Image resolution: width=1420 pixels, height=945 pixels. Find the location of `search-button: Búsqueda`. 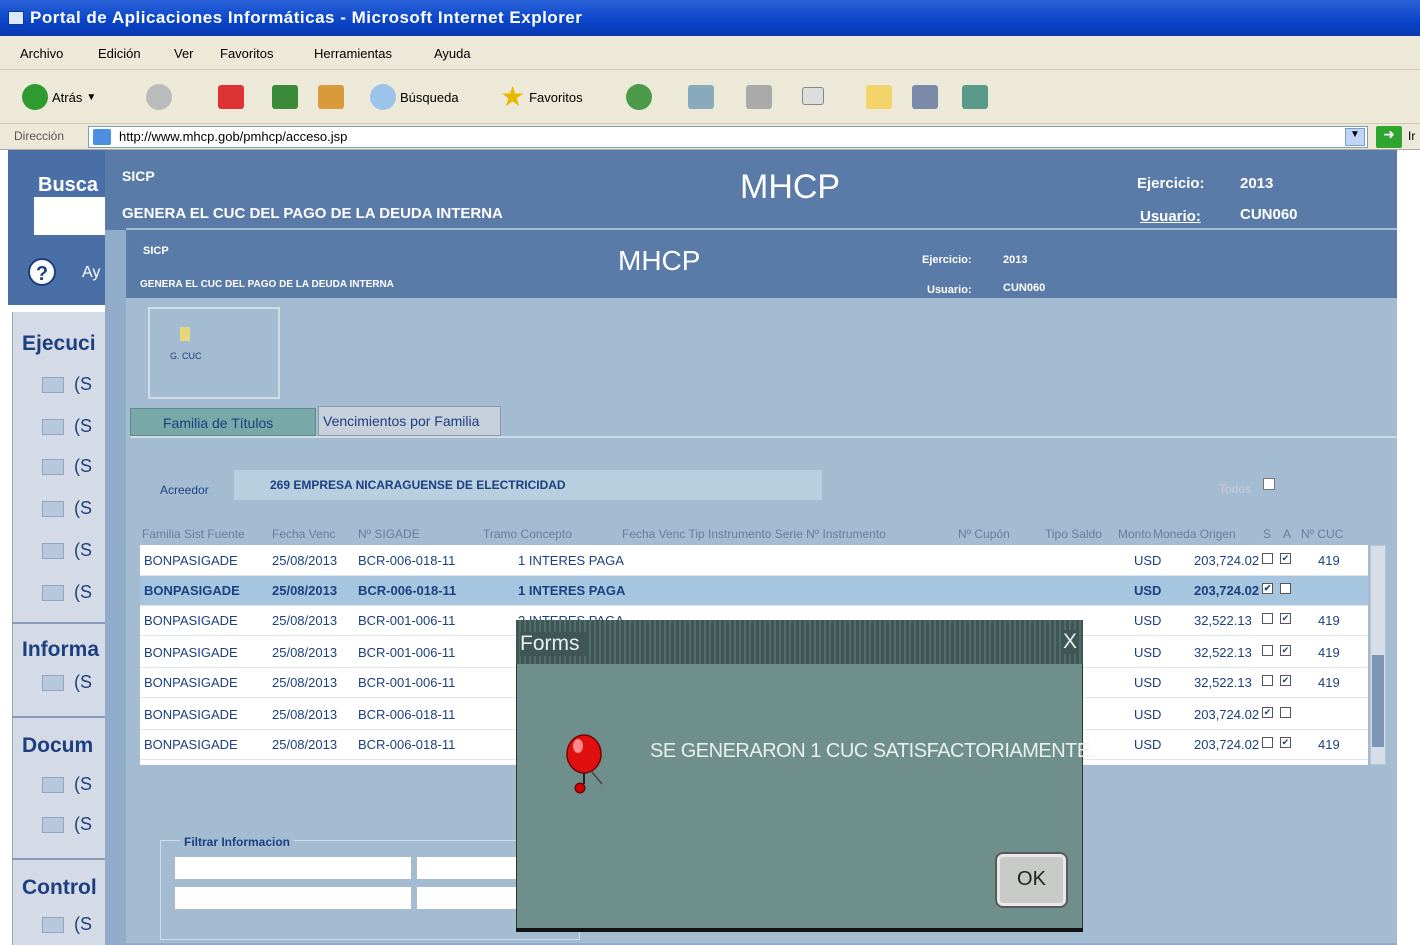

search-button: Búsqueda is located at coordinates (414, 97).